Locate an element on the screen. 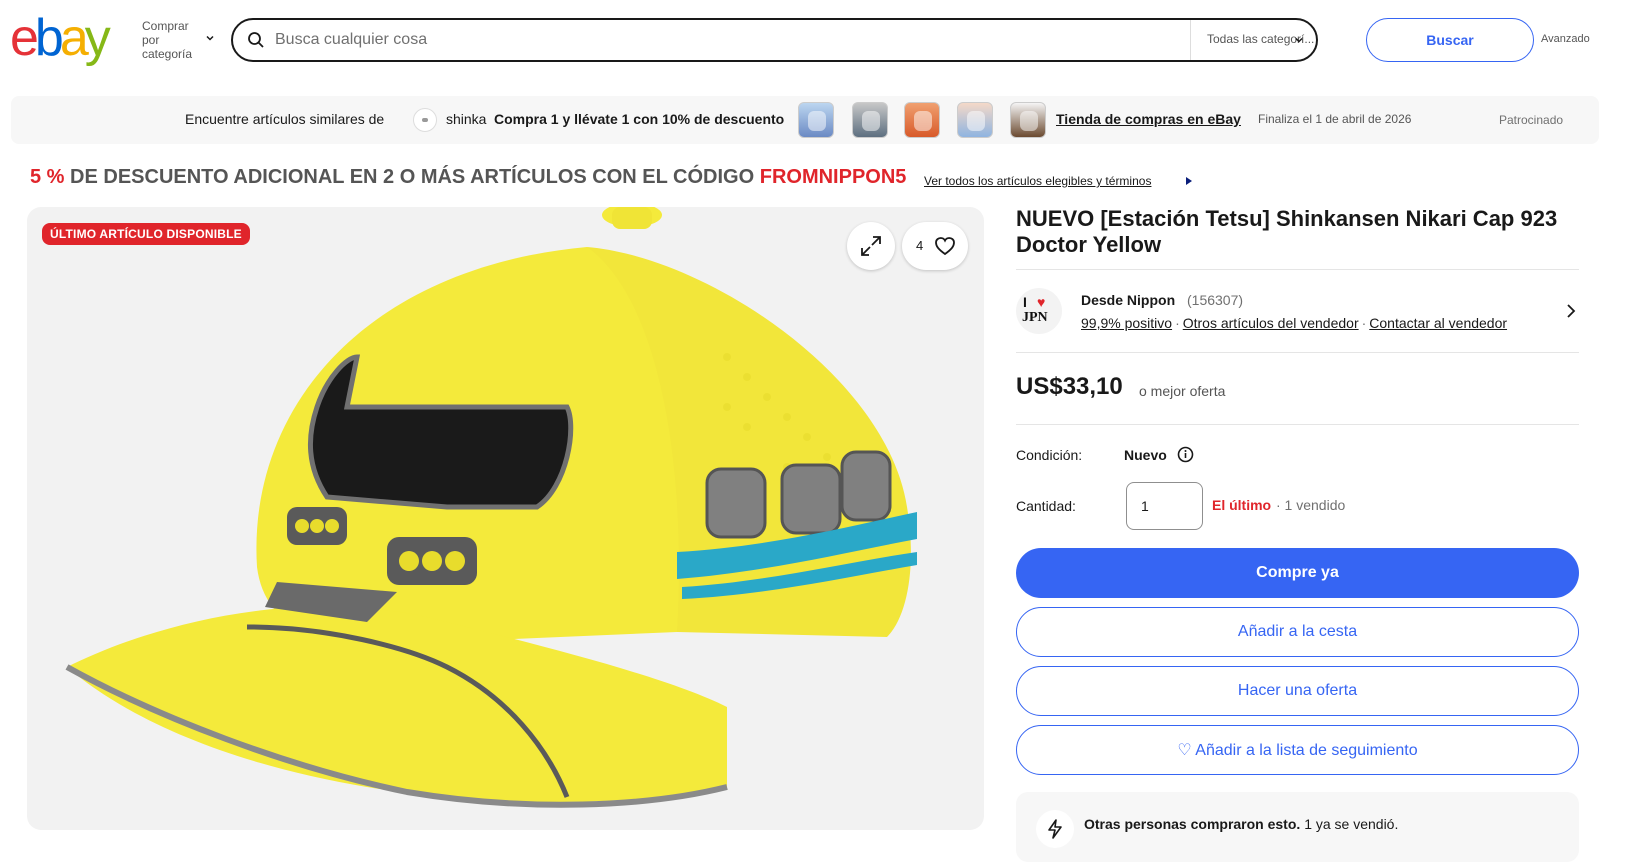 The height and width of the screenshot is (862, 1628). info-icon is located at coordinates (1185, 454).